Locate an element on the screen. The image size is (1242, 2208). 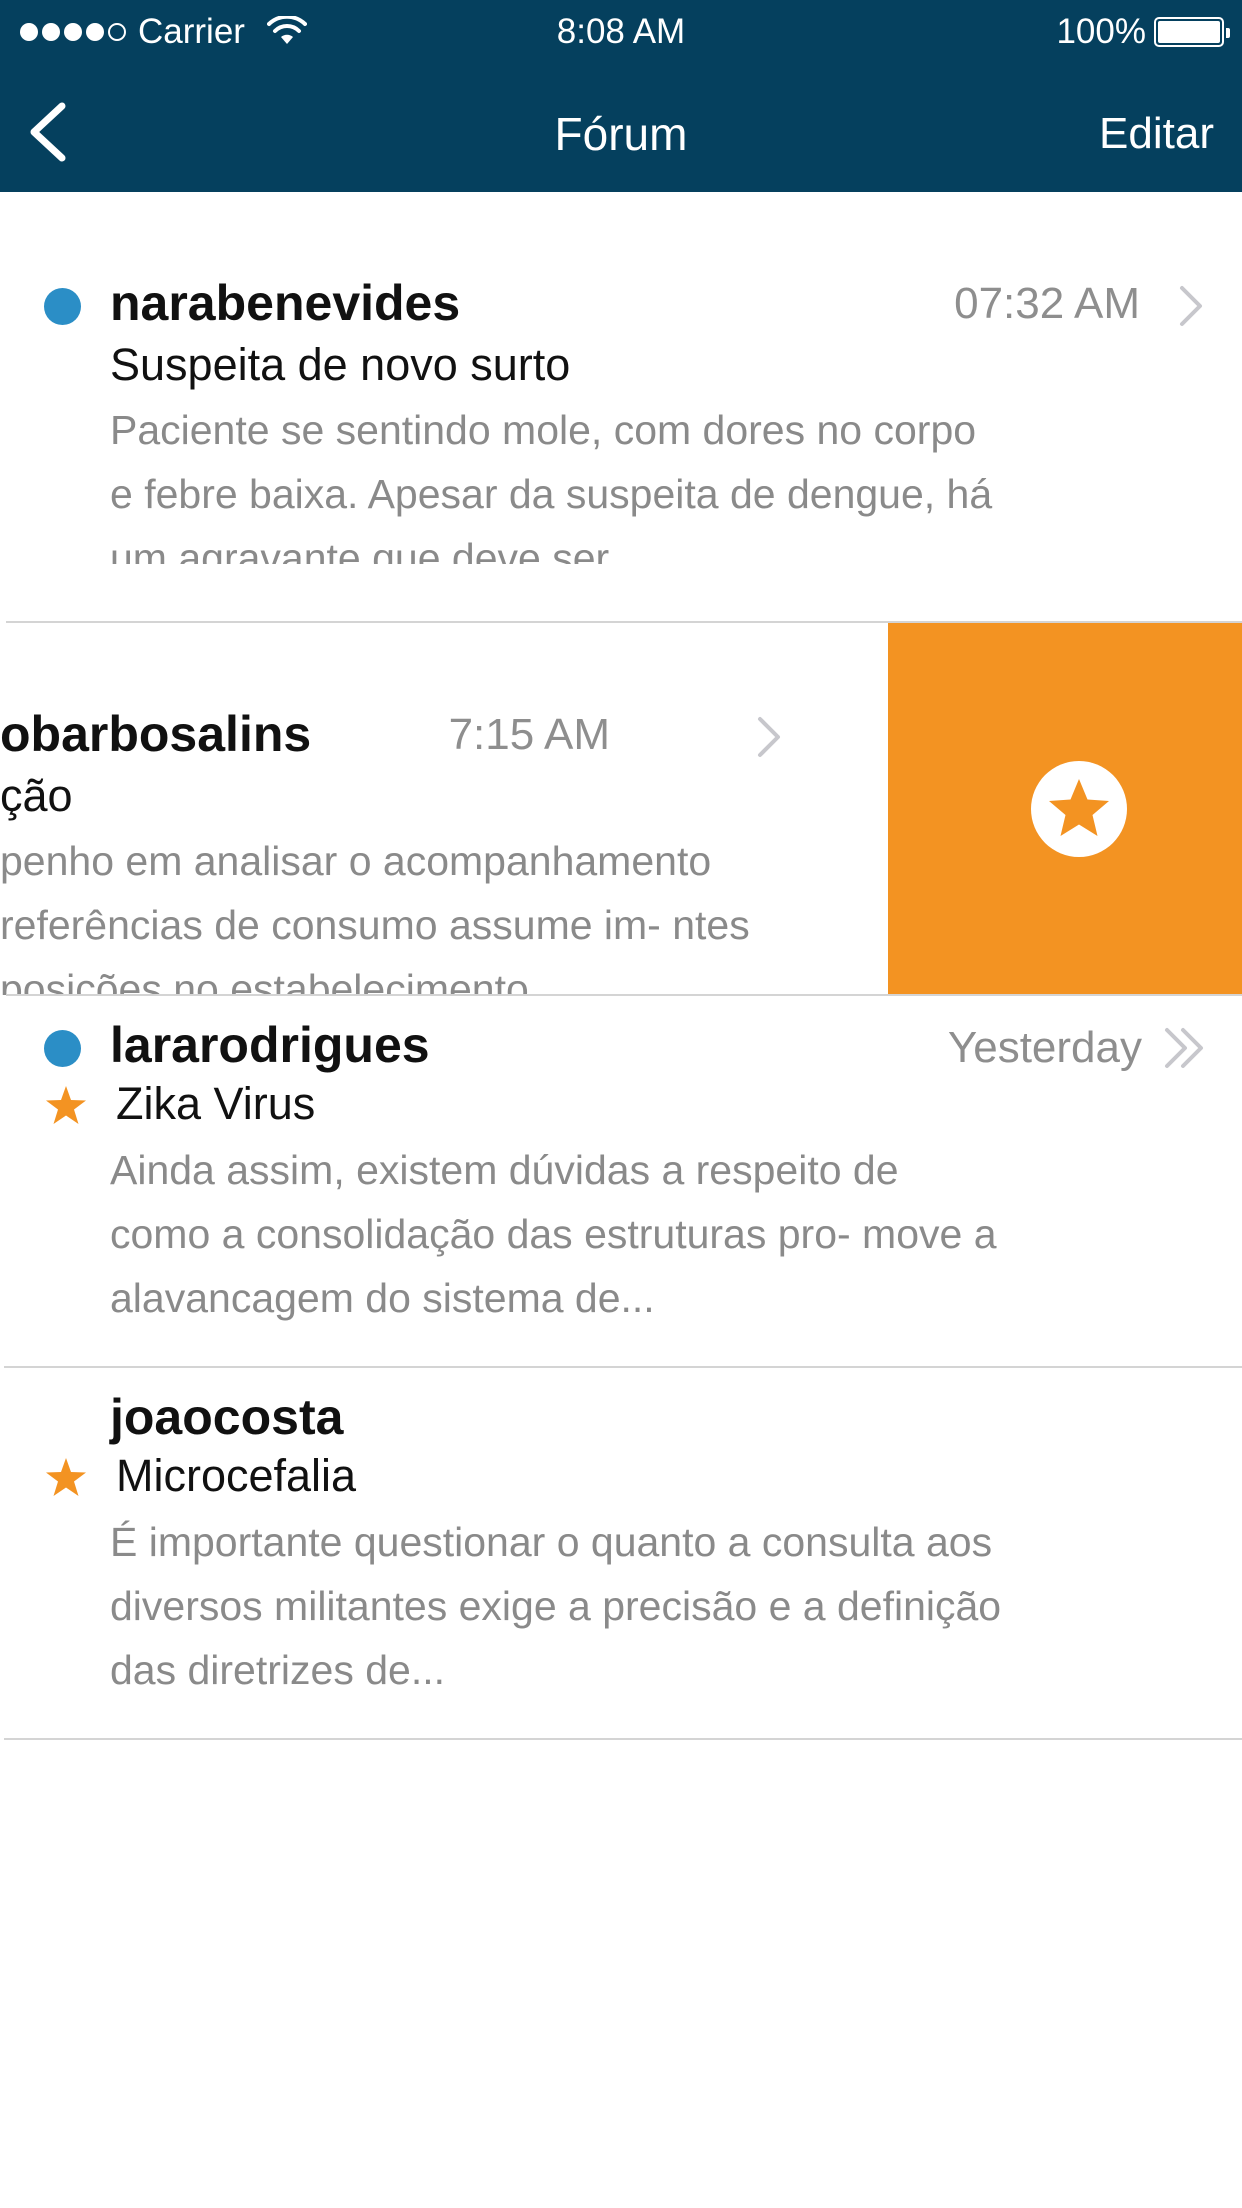
star-action-button is located at coordinates (1065, 809).